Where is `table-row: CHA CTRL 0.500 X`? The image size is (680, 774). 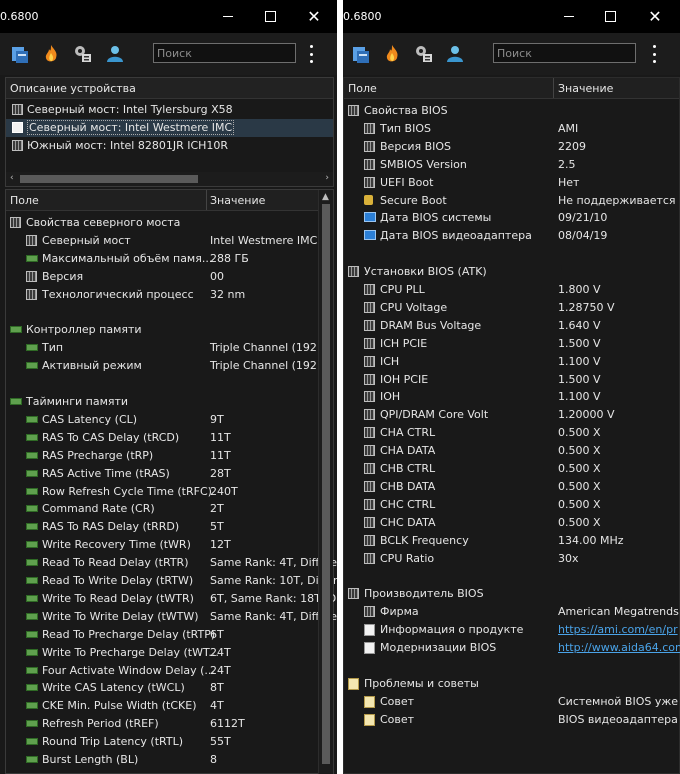
table-row: CHA CTRL 0.500 X is located at coordinates (511, 433).